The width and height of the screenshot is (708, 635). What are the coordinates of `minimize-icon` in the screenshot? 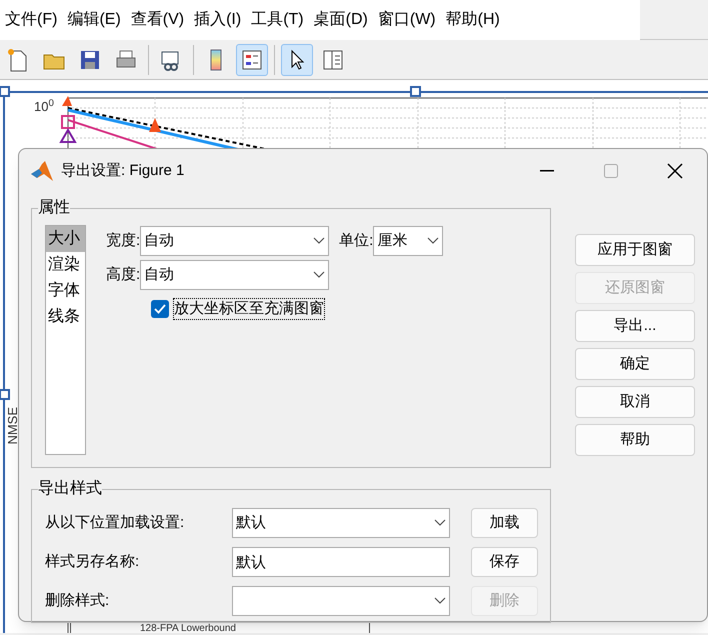 It's located at (547, 171).